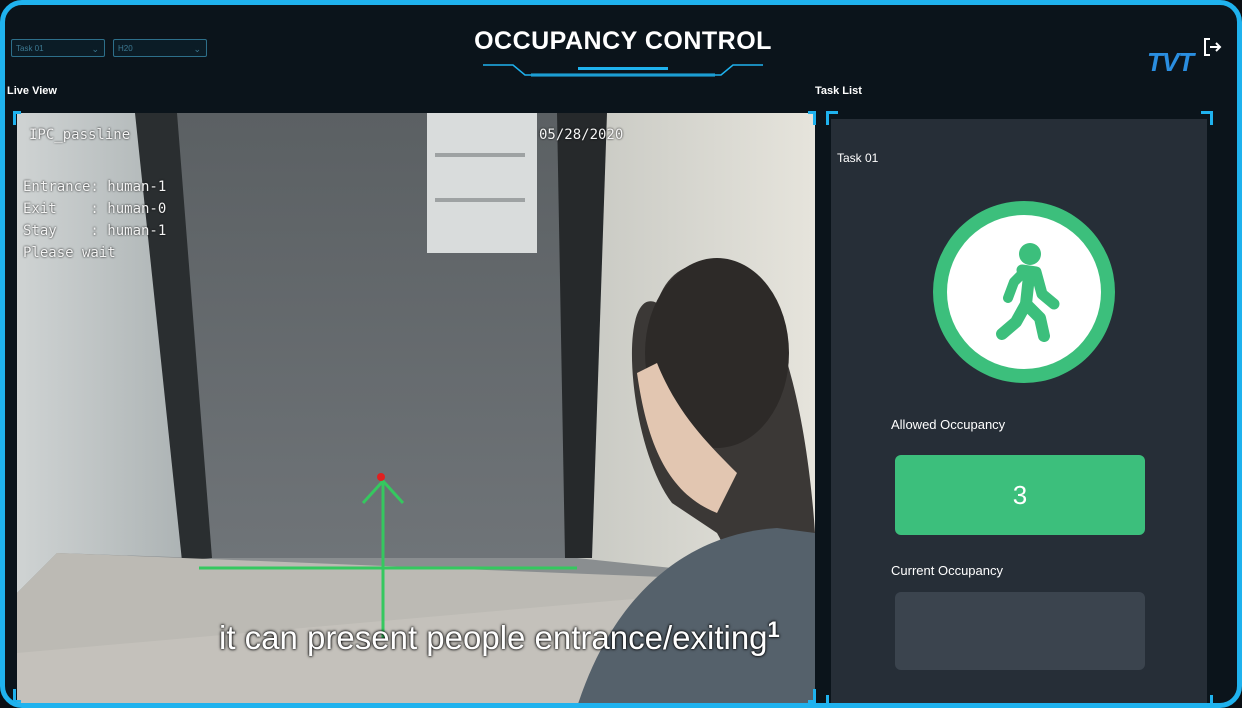 Image resolution: width=1242 pixels, height=708 pixels. Describe the element at coordinates (125, 48) in the screenshot. I see `channel-select-value: H20` at that location.